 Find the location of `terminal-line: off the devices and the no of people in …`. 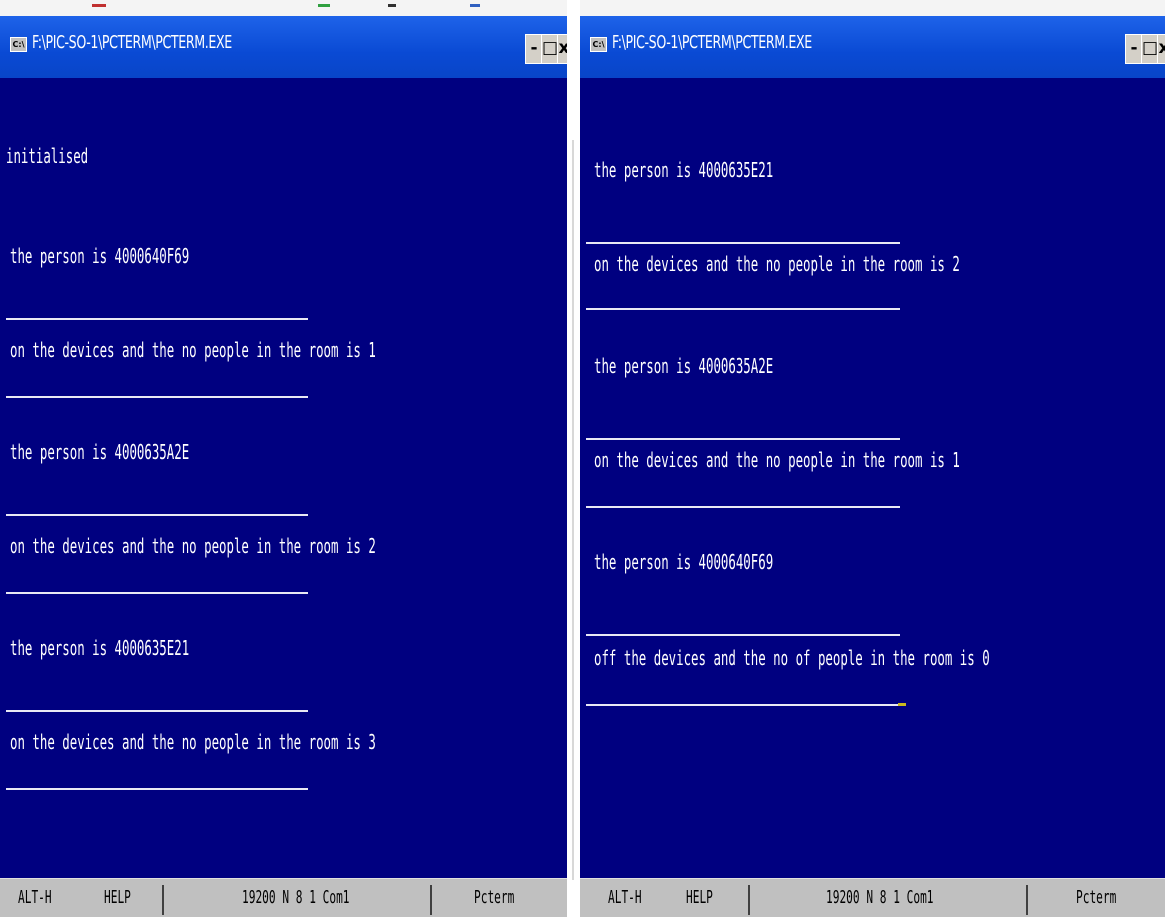

terminal-line: off the devices and the no of people in … is located at coordinates (792, 658).